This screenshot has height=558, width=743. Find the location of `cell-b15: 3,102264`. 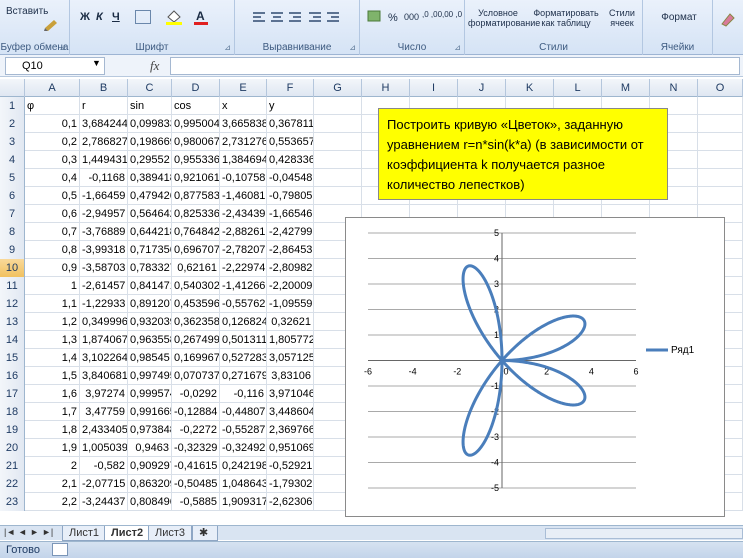

cell-b15: 3,102264 is located at coordinates (104, 358).